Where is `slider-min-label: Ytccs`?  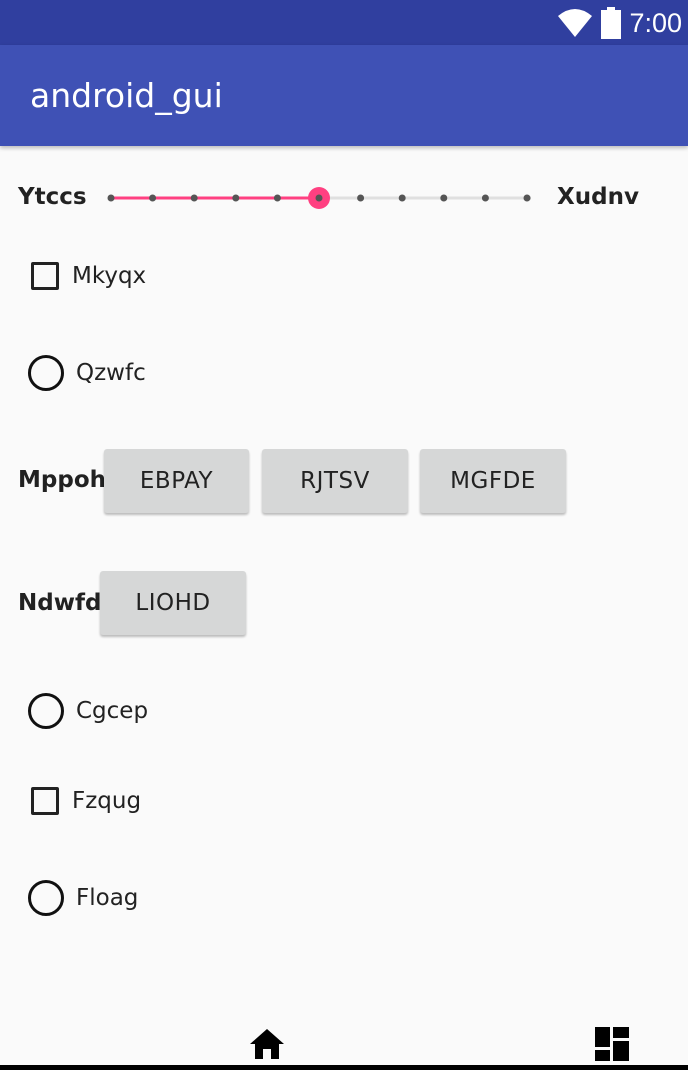 slider-min-label: Ytccs is located at coordinates (52, 197).